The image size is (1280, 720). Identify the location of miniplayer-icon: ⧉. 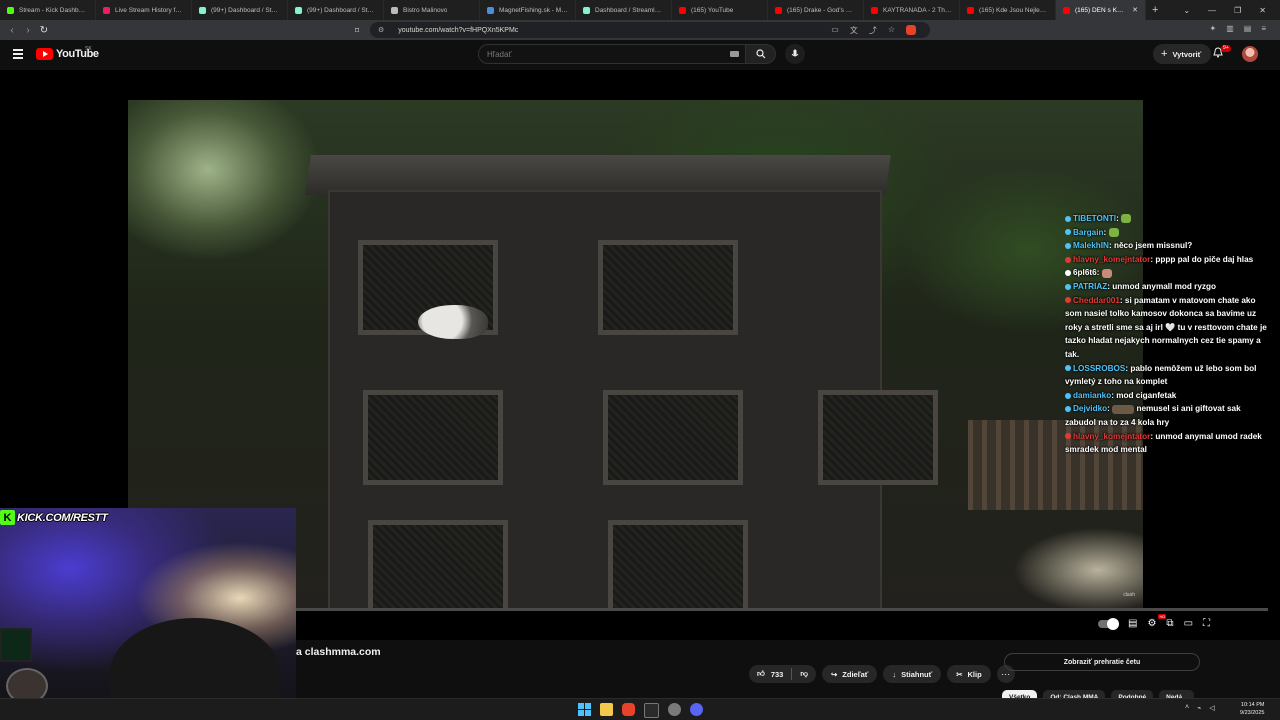
(1169, 623).